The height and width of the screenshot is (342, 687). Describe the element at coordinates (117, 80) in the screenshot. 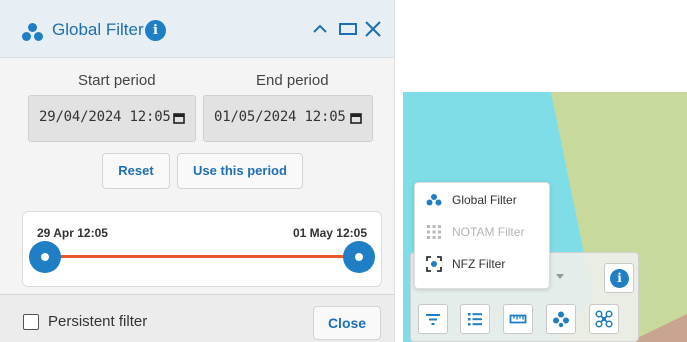

I see `start-period-label: Start period` at that location.